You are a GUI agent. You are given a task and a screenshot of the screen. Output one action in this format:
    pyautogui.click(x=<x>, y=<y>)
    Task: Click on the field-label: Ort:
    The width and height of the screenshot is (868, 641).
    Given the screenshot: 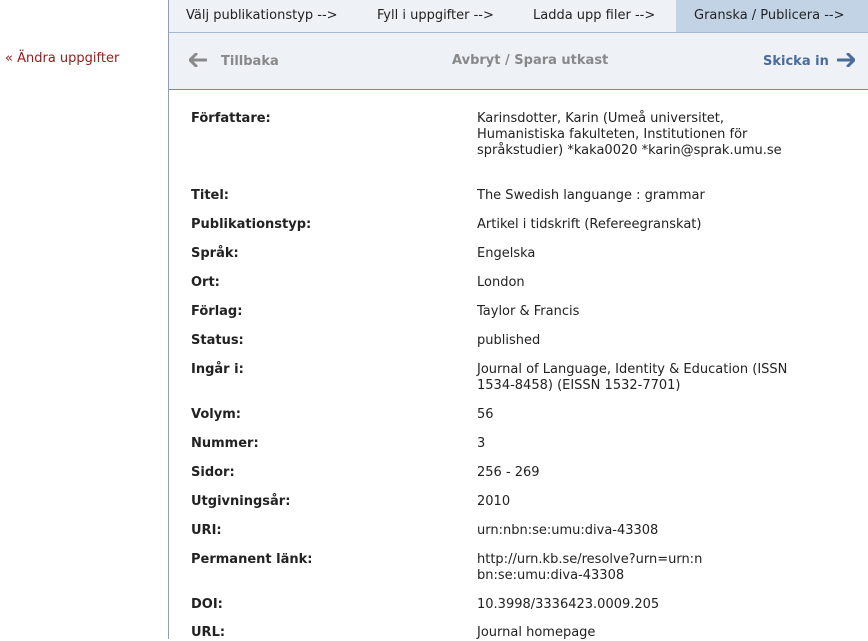 What is the action you would take?
    pyautogui.click(x=205, y=282)
    